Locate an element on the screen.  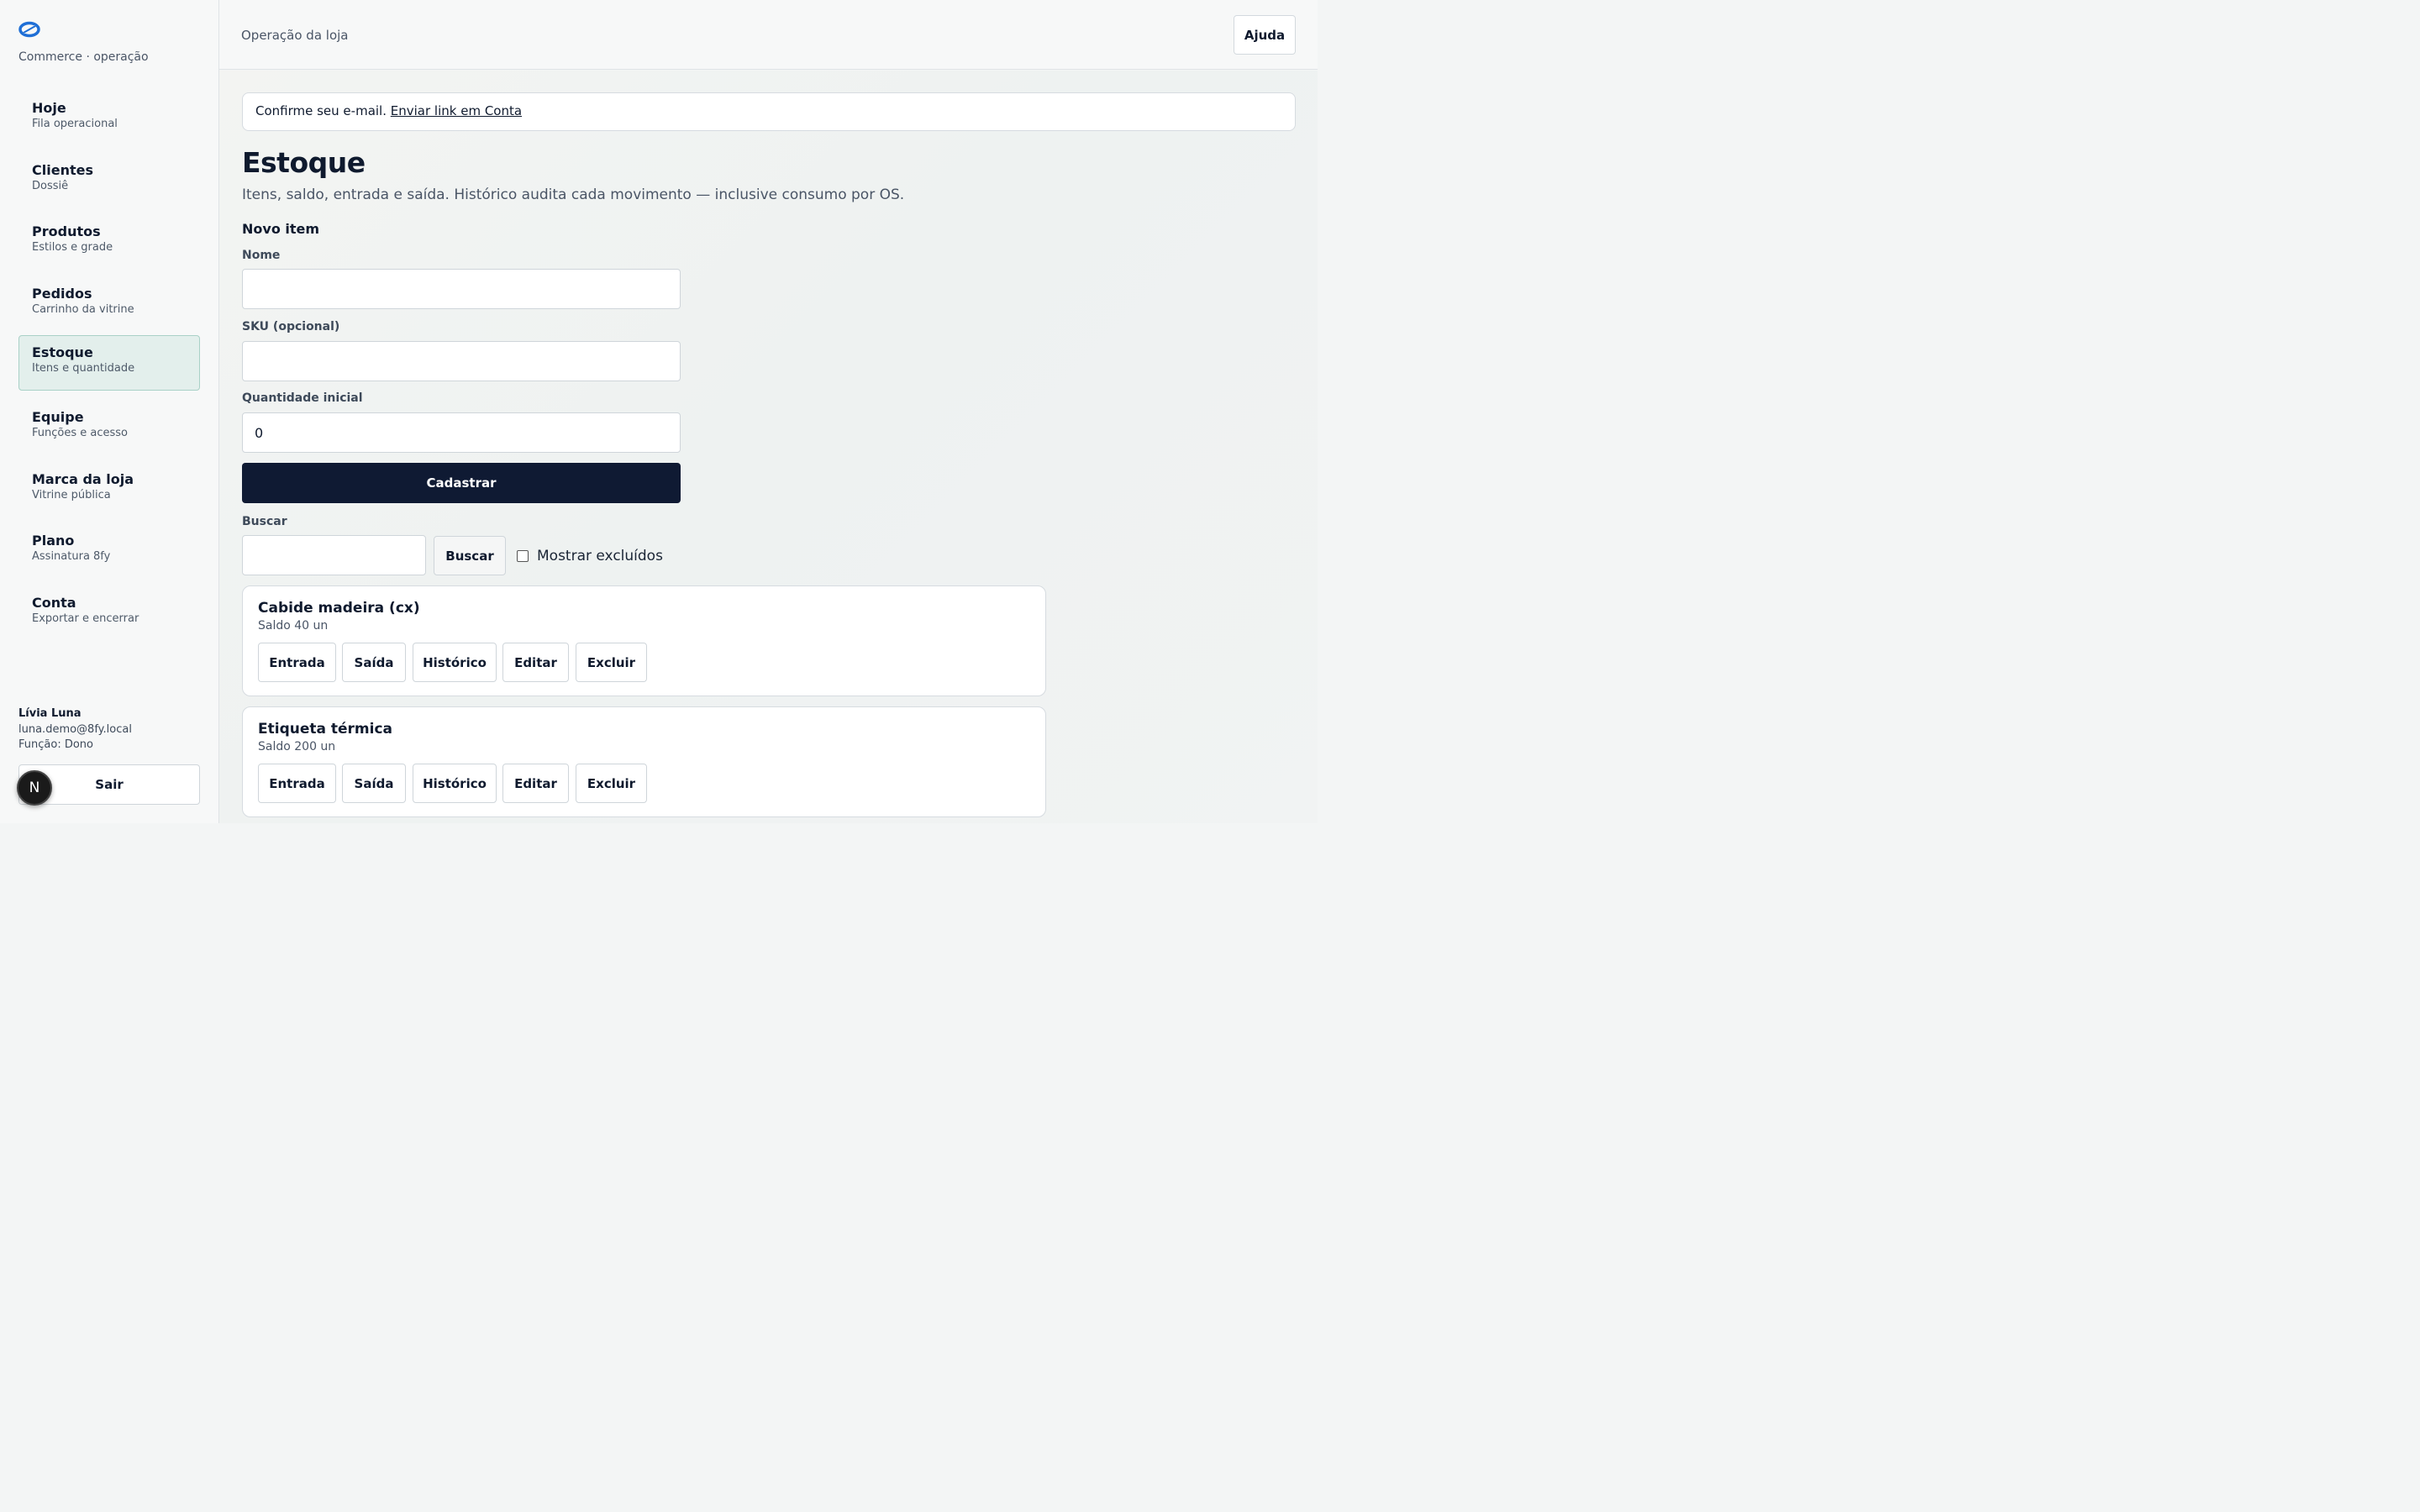
user-name: Lívia Luna is located at coordinates (50, 713).